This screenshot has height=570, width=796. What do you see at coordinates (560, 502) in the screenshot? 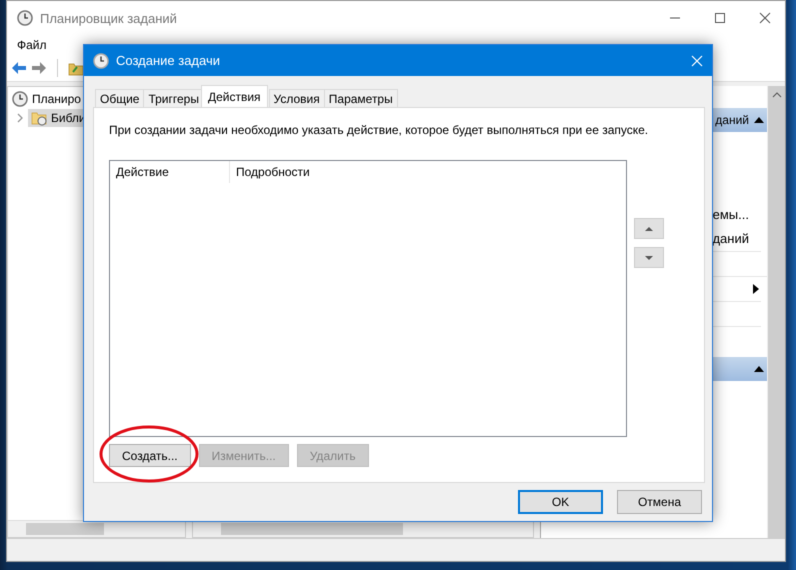
I see `dialog-button: OK` at bounding box center [560, 502].